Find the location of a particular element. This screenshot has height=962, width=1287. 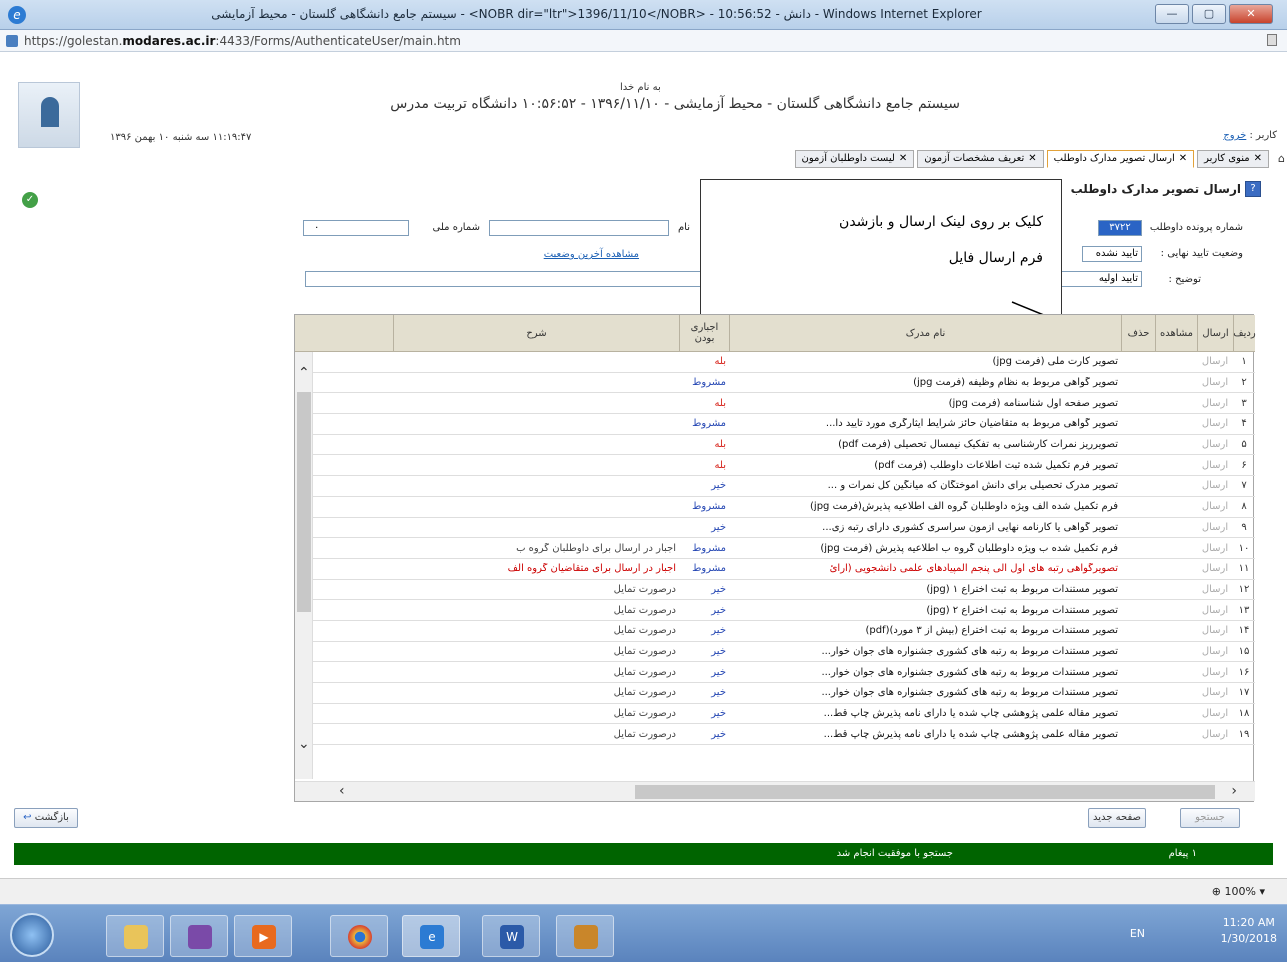

close-button: ✕ is located at coordinates (1251, 14).